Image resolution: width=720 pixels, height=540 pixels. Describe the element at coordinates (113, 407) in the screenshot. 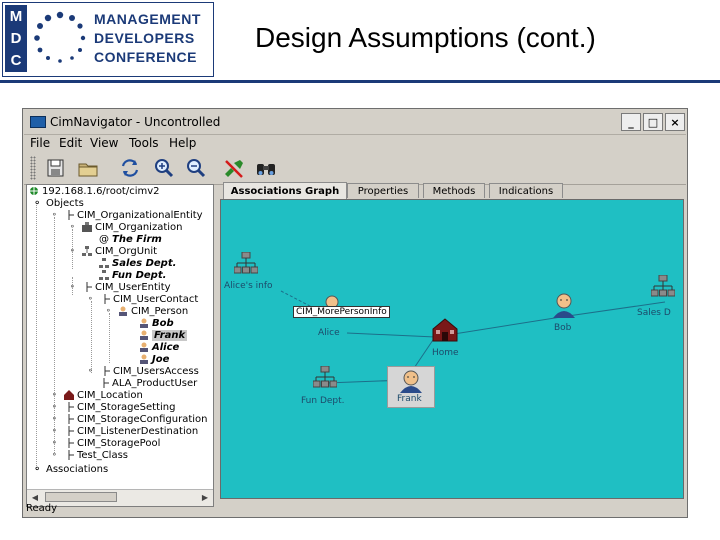

I see `tree-row-class: ⚬ CIM_StorageSetting` at that location.